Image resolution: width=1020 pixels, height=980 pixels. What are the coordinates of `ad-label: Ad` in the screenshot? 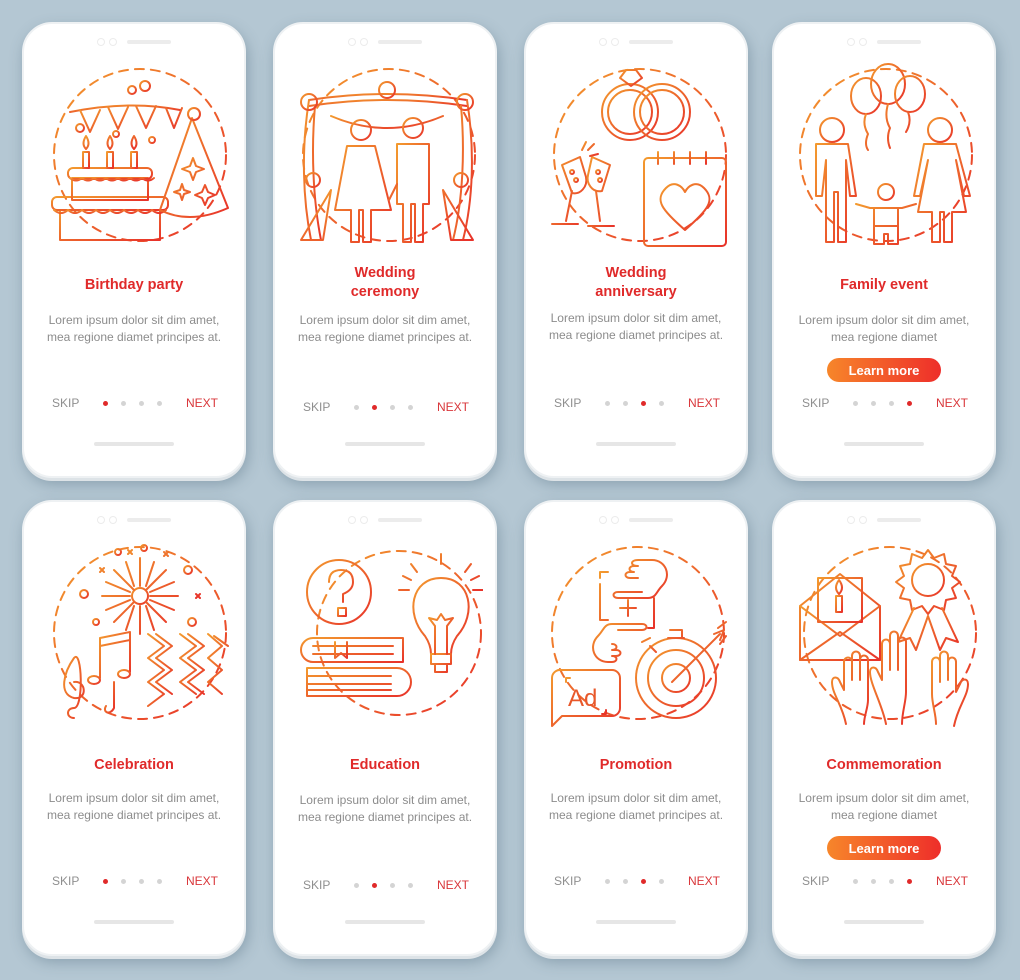 It's located at (582, 698).